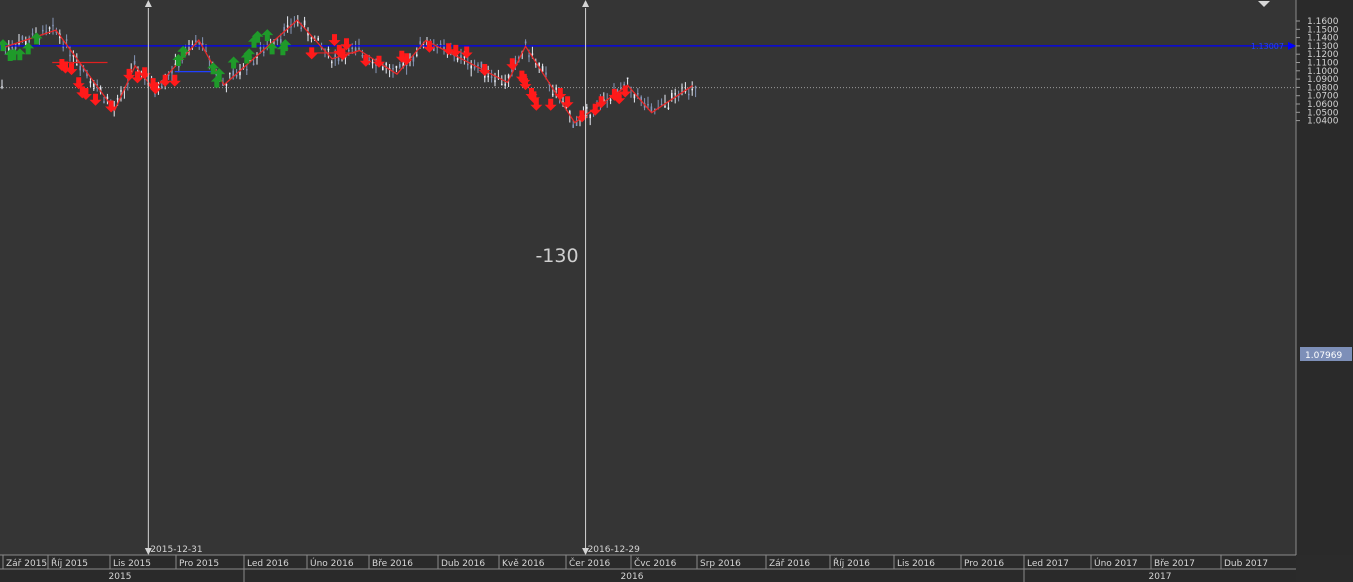  What do you see at coordinates (1116, 563) in the screenshot?
I see `x-tick-label: Úno 2017` at bounding box center [1116, 563].